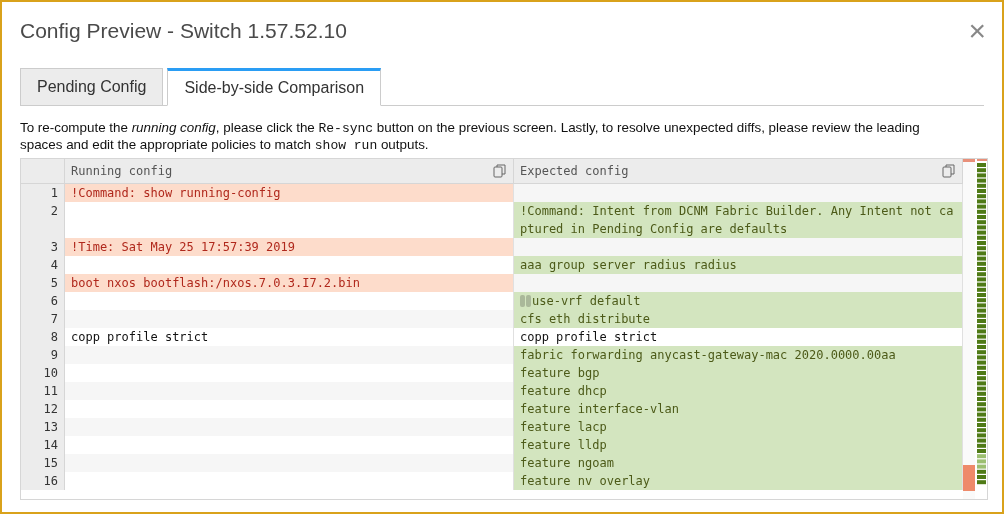 This screenshot has width=1004, height=514. Describe the element at coordinates (43, 481) in the screenshot. I see `line-number: 16` at that location.